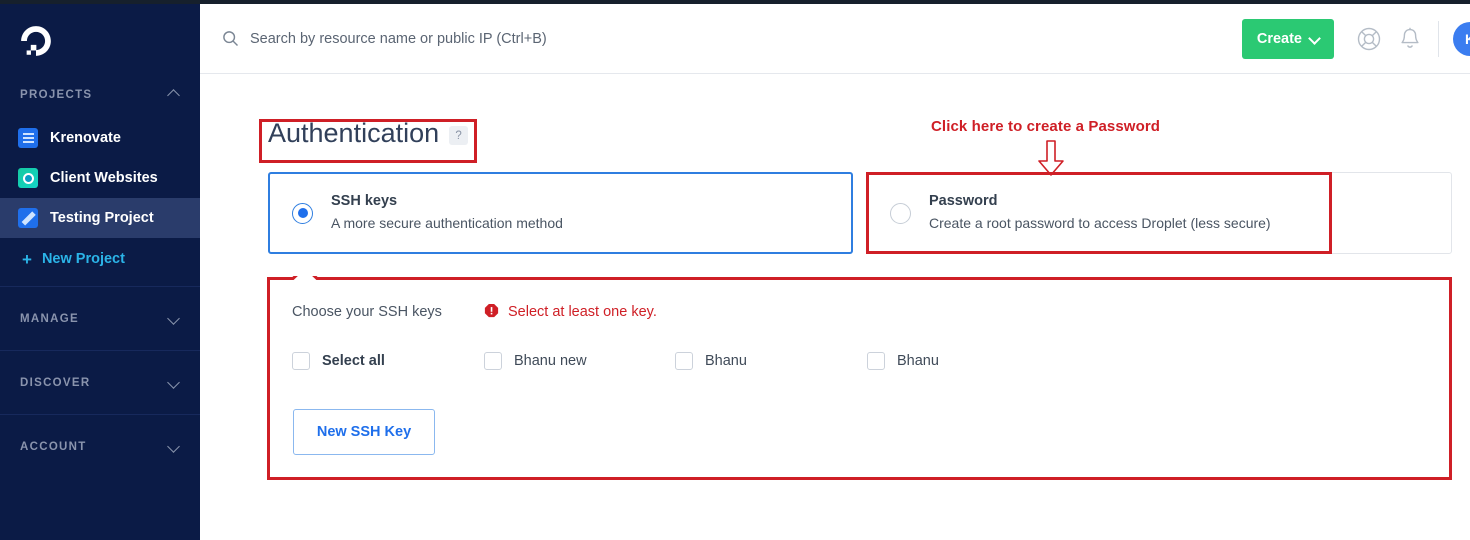  What do you see at coordinates (1369, 39) in the screenshot?
I see `lifebuoy-help-icon` at bounding box center [1369, 39].